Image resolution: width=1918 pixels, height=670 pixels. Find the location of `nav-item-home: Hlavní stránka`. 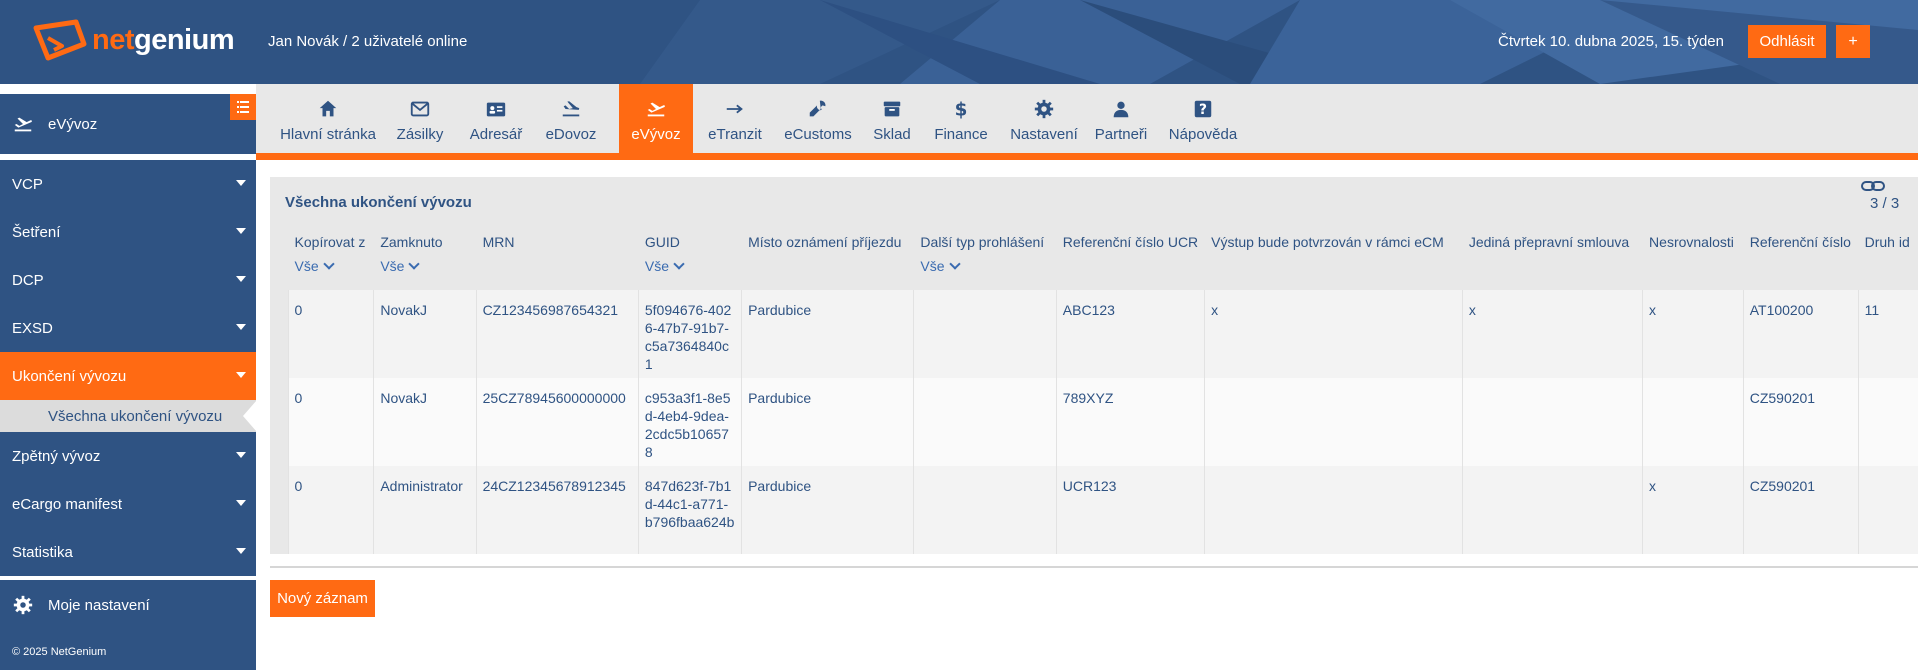

nav-item-home: Hlavní stránka is located at coordinates (328, 119).